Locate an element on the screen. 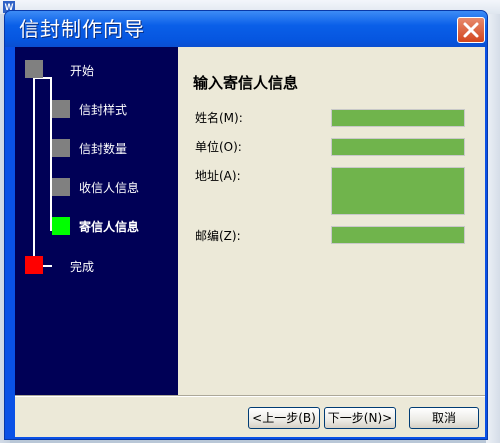 Image resolution: width=500 pixels, height=443 pixels. postcode-label: 邮编(Z): is located at coordinates (218, 236).